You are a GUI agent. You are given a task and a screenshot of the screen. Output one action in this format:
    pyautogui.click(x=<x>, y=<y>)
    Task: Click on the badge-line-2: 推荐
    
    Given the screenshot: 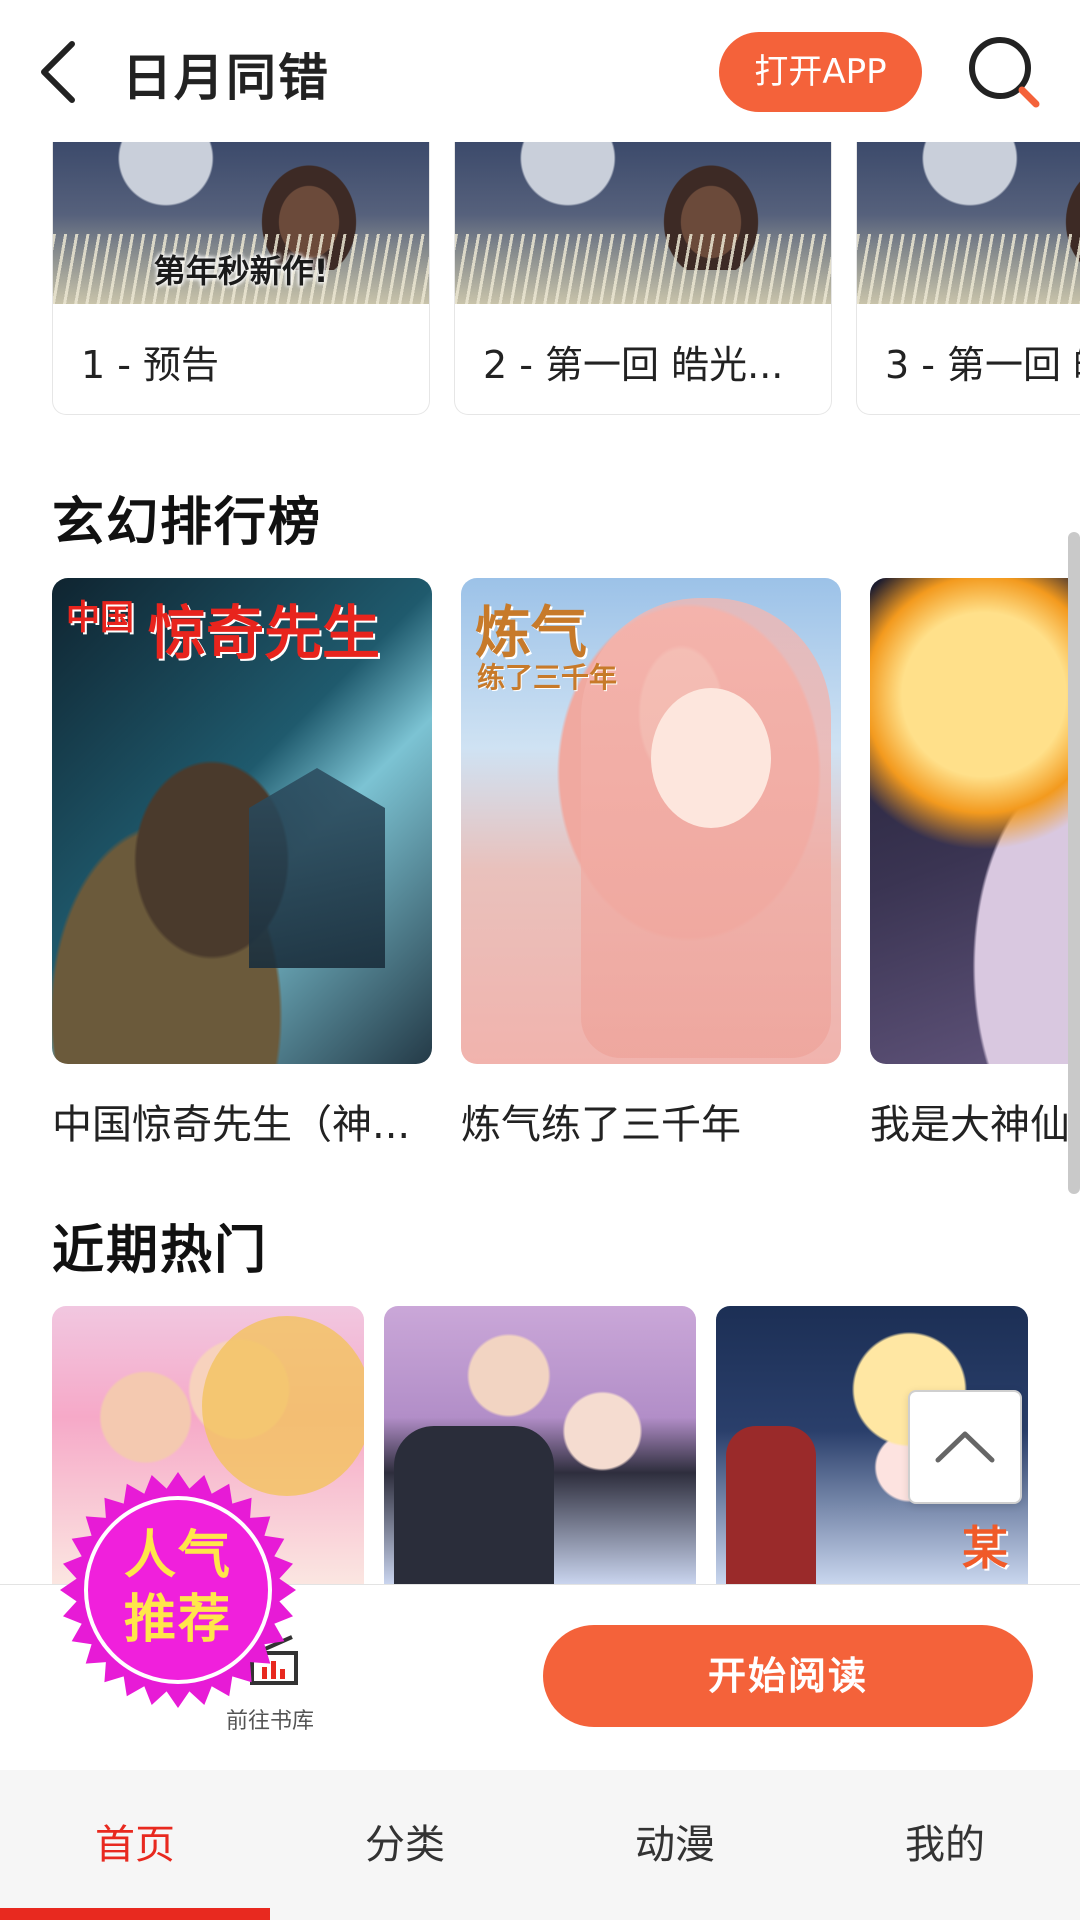 What is the action you would take?
    pyautogui.click(x=177, y=1620)
    